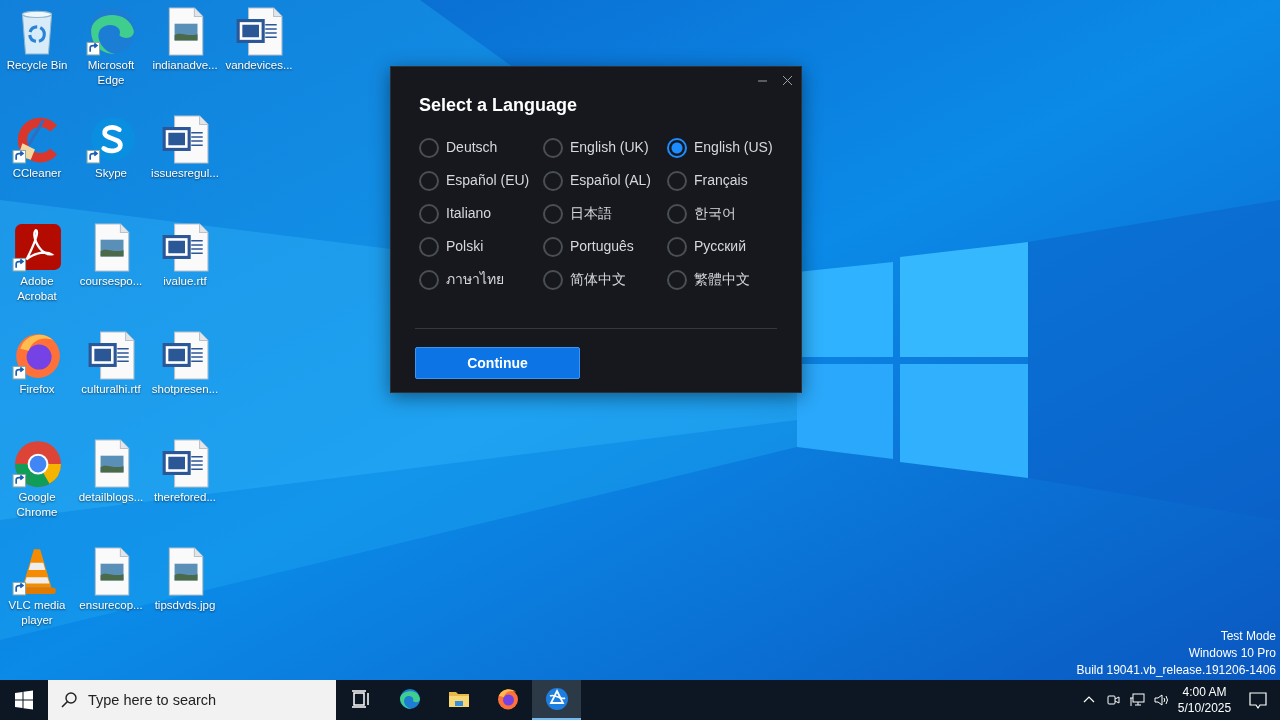 This screenshot has height=720, width=1280. What do you see at coordinates (597, 180) in the screenshot?
I see `language-option: Español (AL)` at bounding box center [597, 180].